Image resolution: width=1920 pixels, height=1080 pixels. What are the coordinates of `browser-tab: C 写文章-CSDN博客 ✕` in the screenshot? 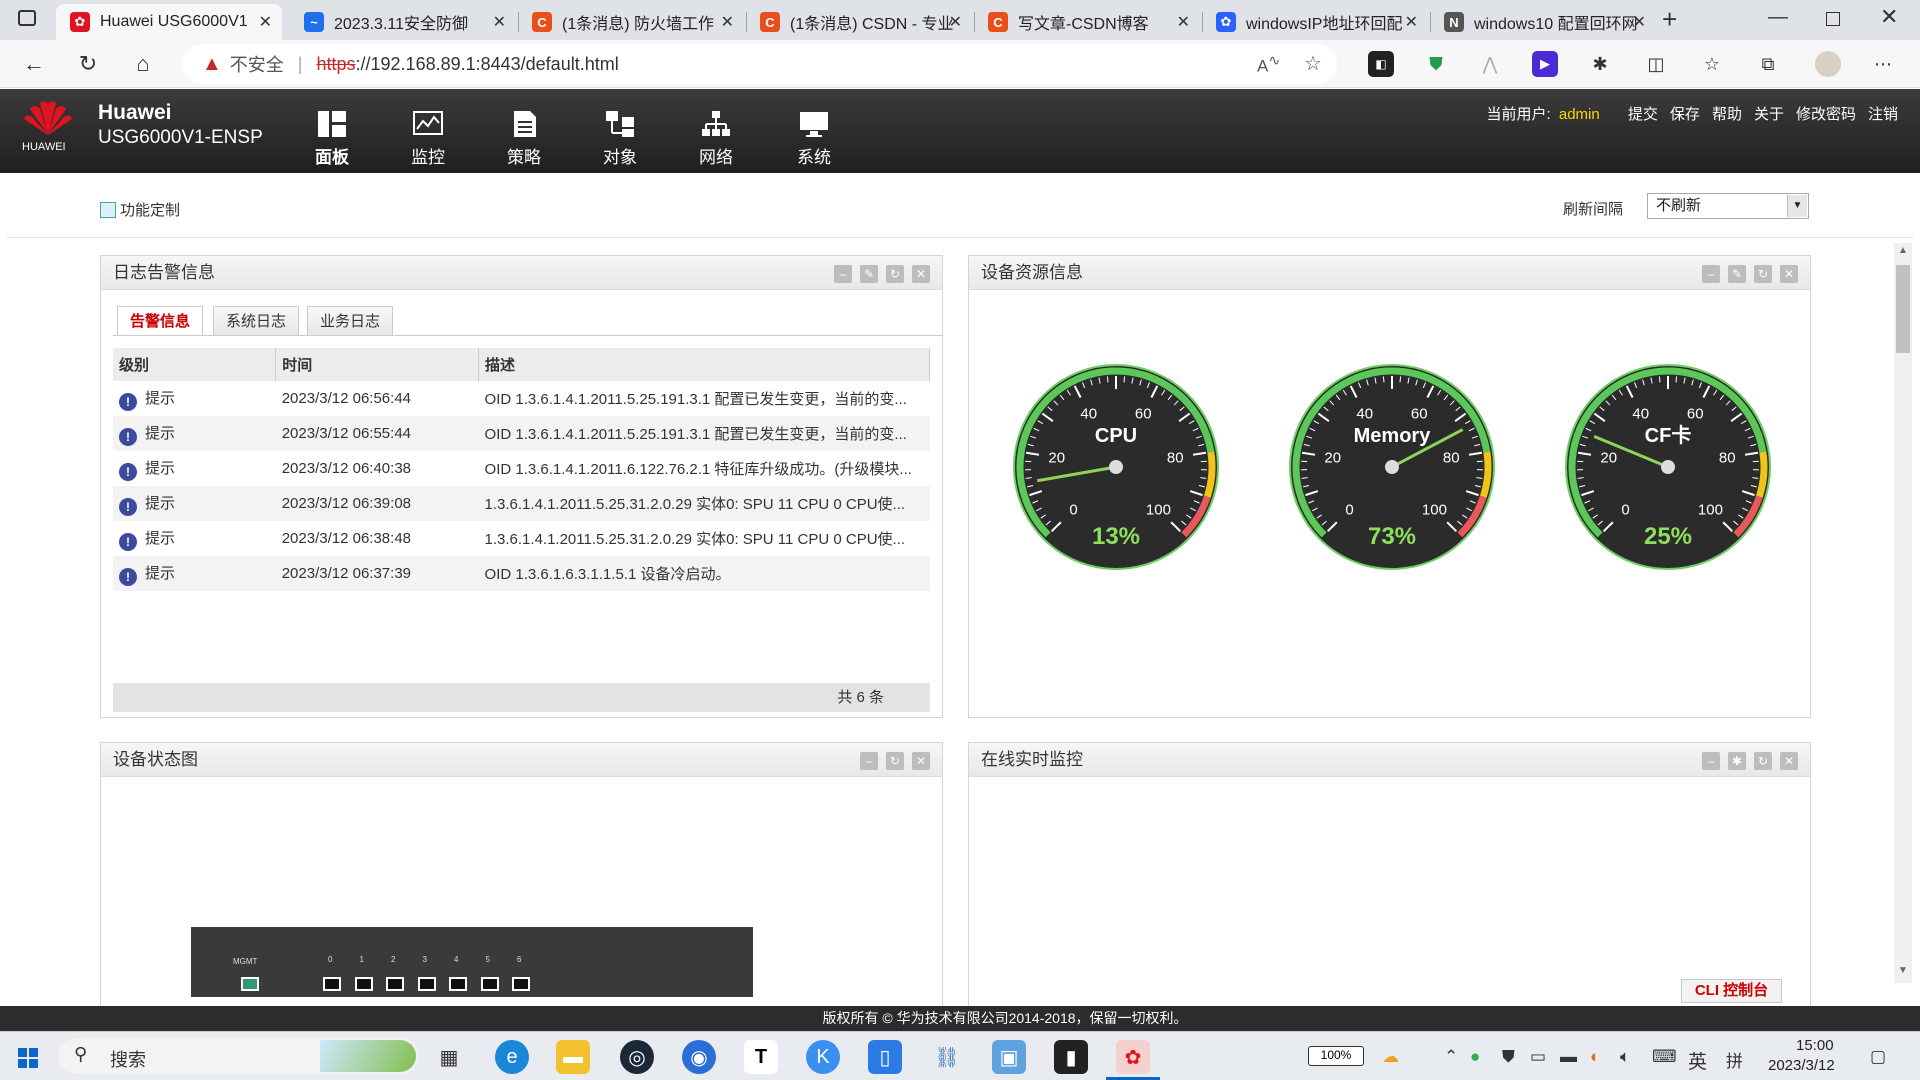 It's located at (1087, 22).